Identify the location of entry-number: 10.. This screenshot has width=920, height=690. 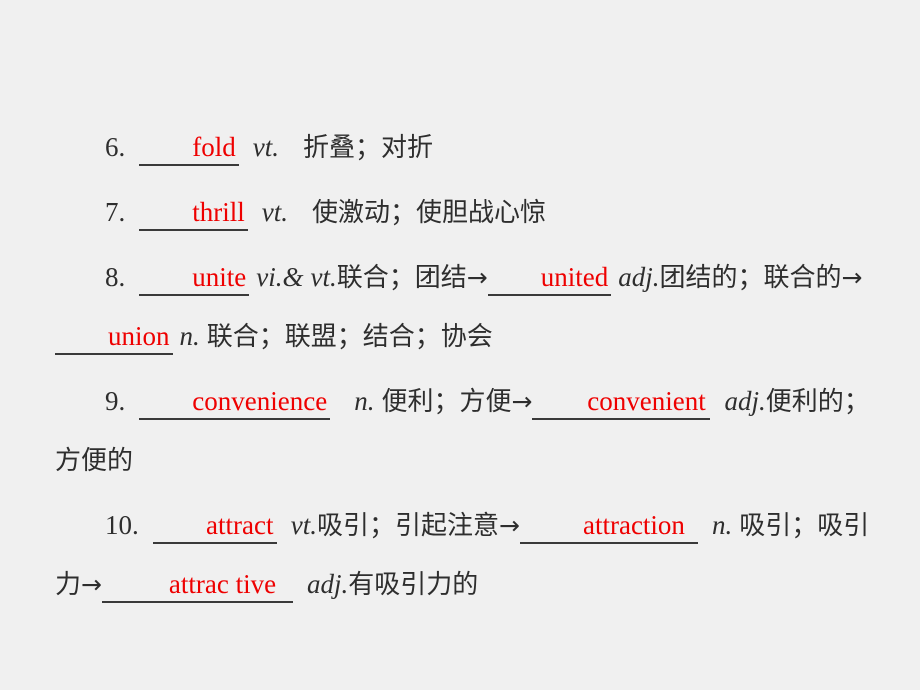
(122, 525).